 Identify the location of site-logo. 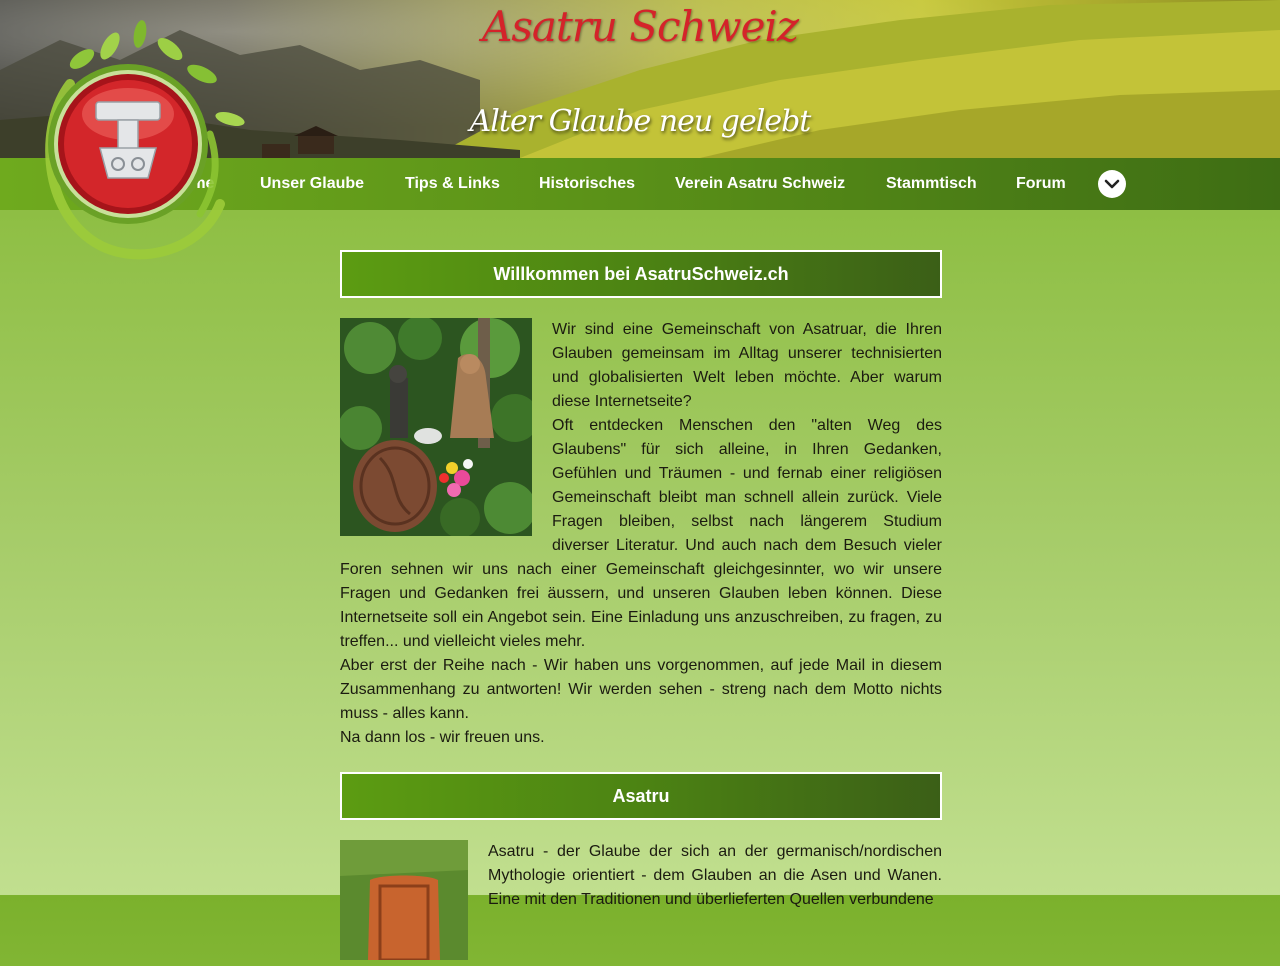
(140, 139).